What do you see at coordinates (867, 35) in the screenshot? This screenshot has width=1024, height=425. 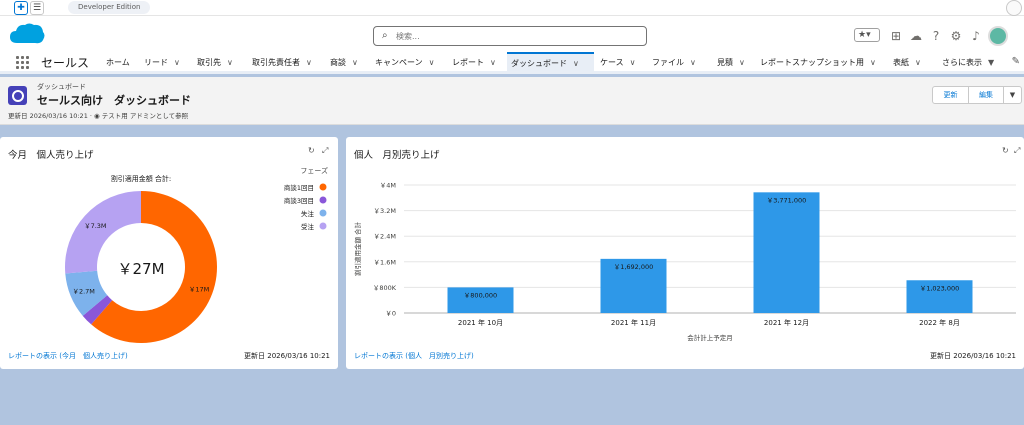 I see `favorites-star-icon: ★▾` at bounding box center [867, 35].